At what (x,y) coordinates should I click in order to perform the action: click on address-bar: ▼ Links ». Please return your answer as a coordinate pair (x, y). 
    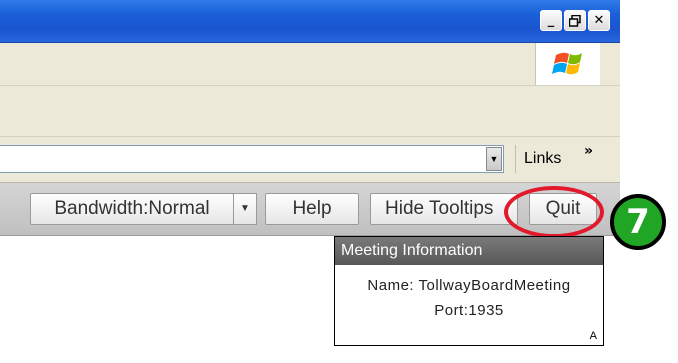
    Looking at the image, I should click on (310, 160).